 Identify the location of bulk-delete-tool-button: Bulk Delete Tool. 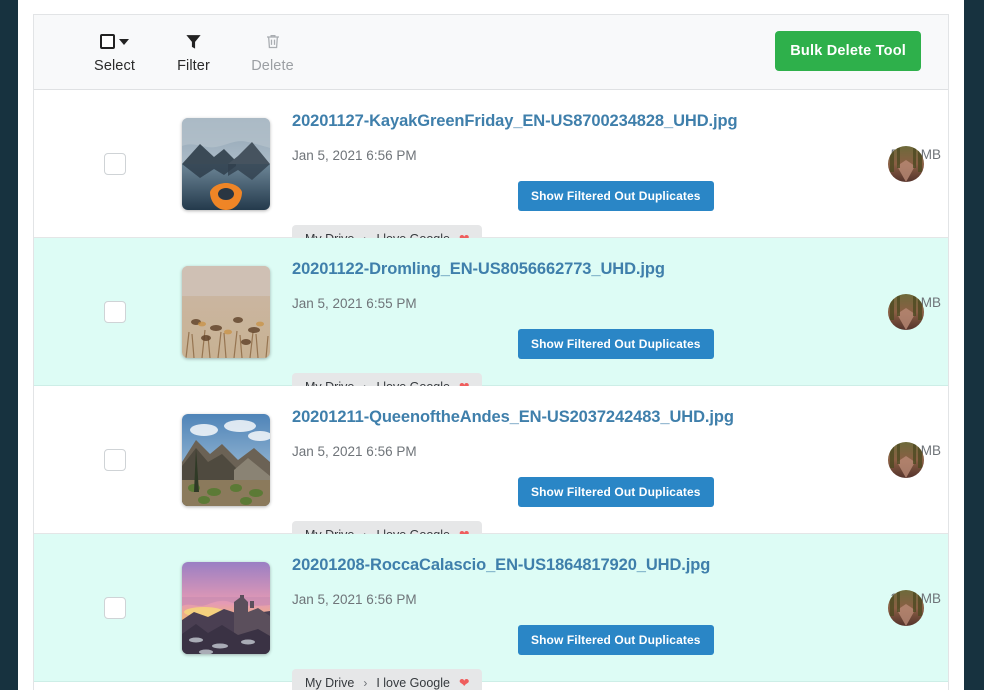
(848, 51).